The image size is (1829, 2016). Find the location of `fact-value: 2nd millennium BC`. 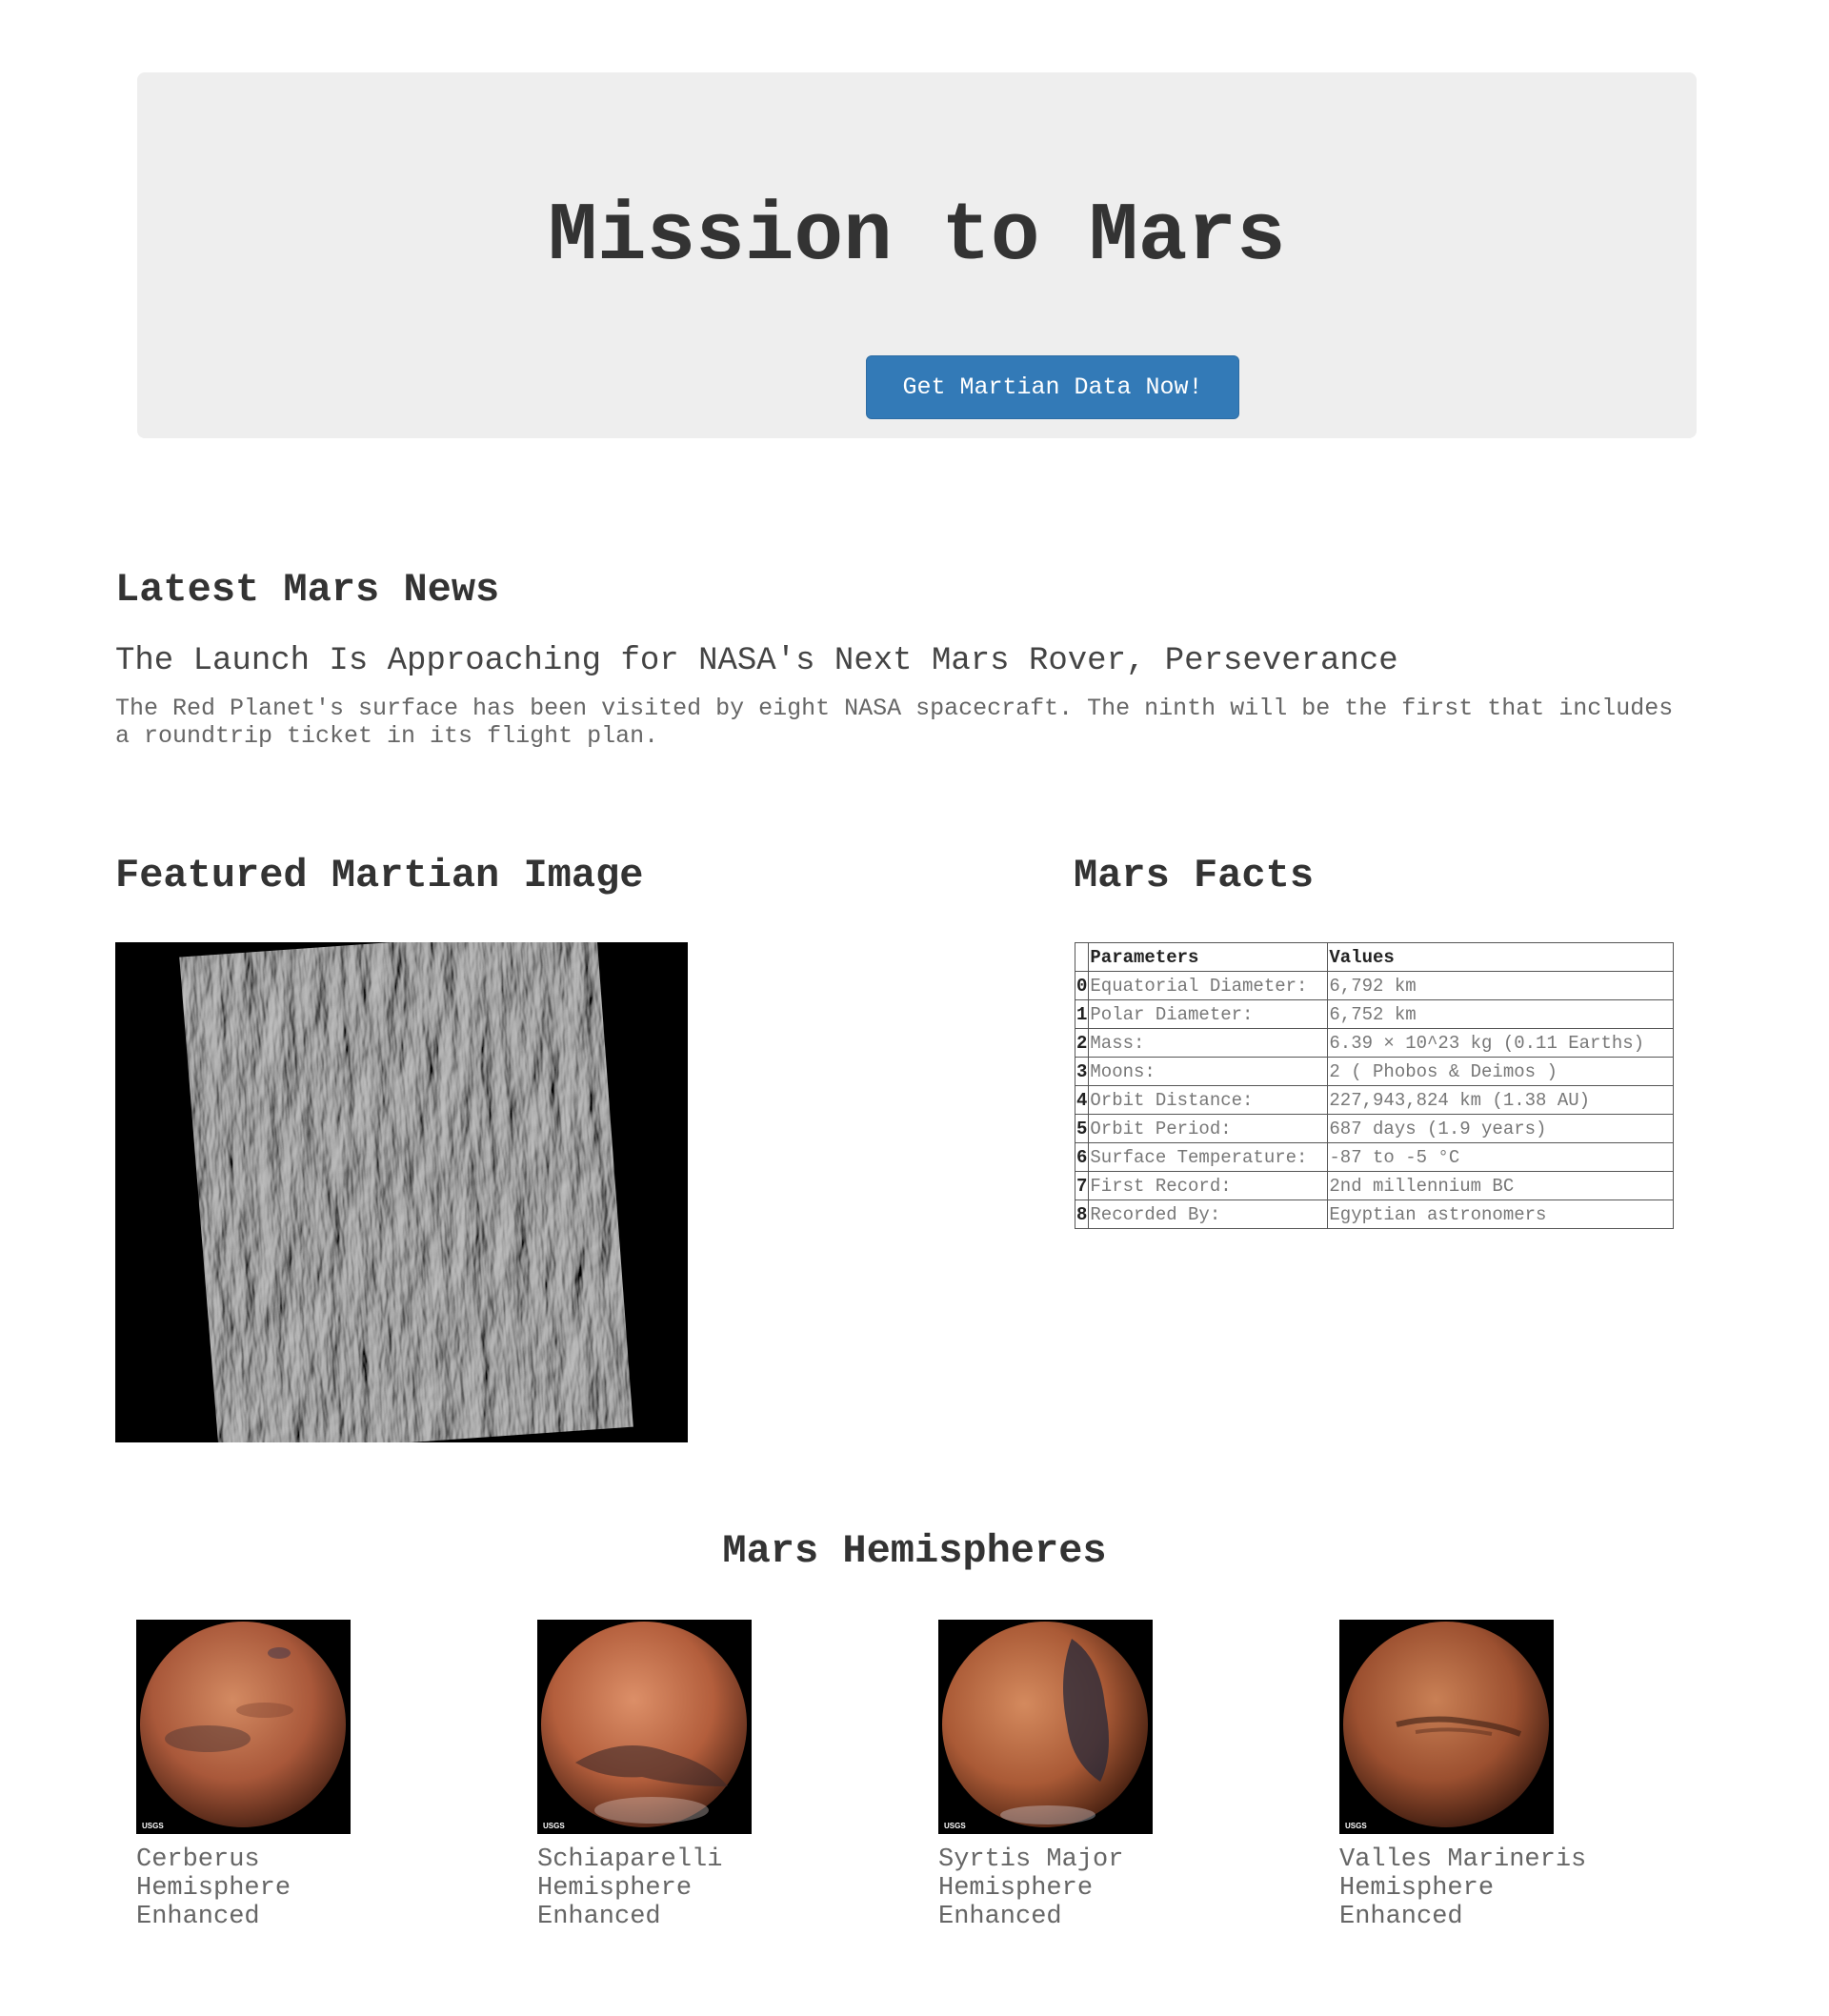

fact-value: 2nd millennium BC is located at coordinates (1501, 1185).